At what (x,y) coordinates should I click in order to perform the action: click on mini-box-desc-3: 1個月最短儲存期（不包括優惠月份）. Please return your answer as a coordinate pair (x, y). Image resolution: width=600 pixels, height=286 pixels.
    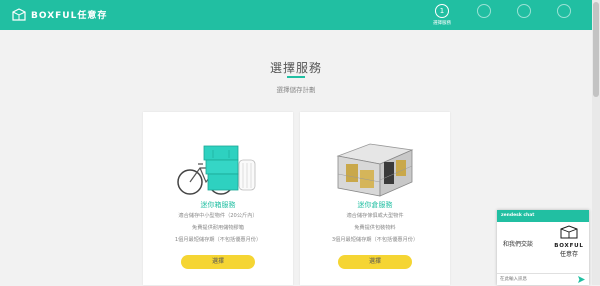
    Looking at the image, I should click on (218, 240).